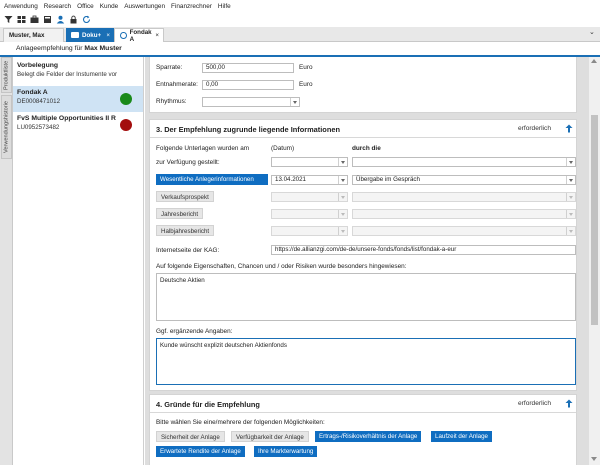  Describe the element at coordinates (208, 404) in the screenshot. I see `section-4-title: 4. Gründe für die Empfehlung` at that location.